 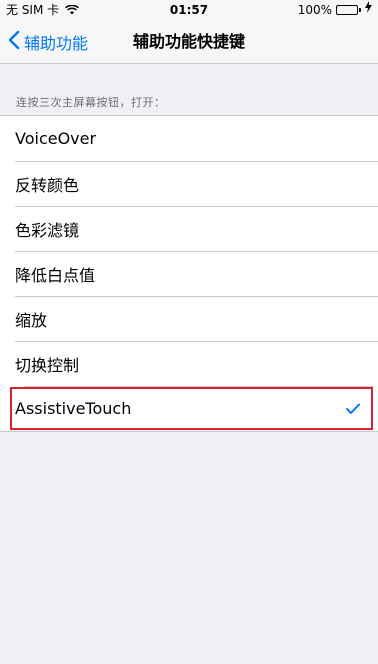 What do you see at coordinates (189, 10) in the screenshot?
I see `status-bar: 无 SIM 卡 01:57 100%` at bounding box center [189, 10].